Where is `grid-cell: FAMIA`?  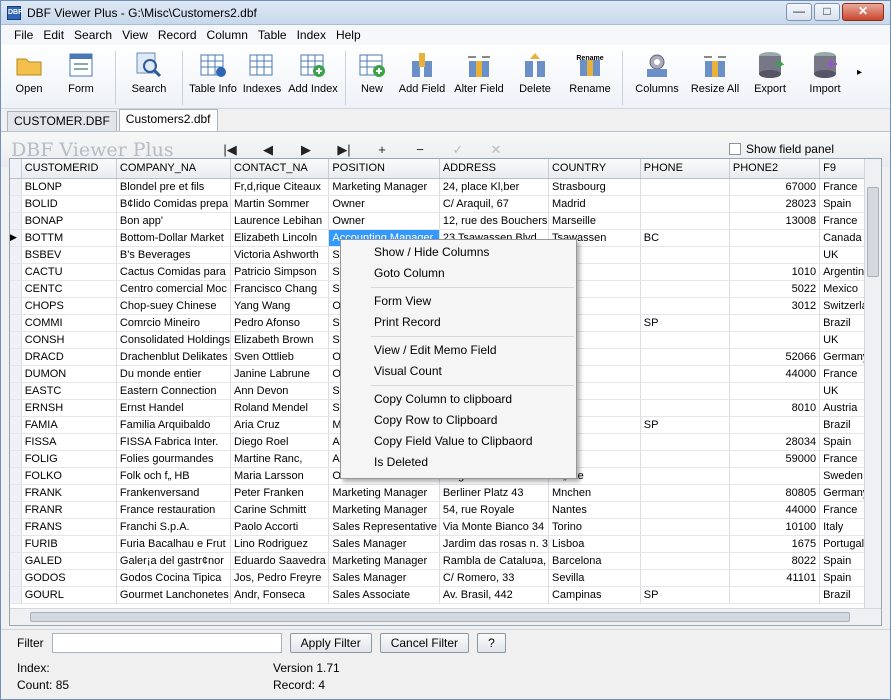
grid-cell: FAMIA is located at coordinates (69, 425).